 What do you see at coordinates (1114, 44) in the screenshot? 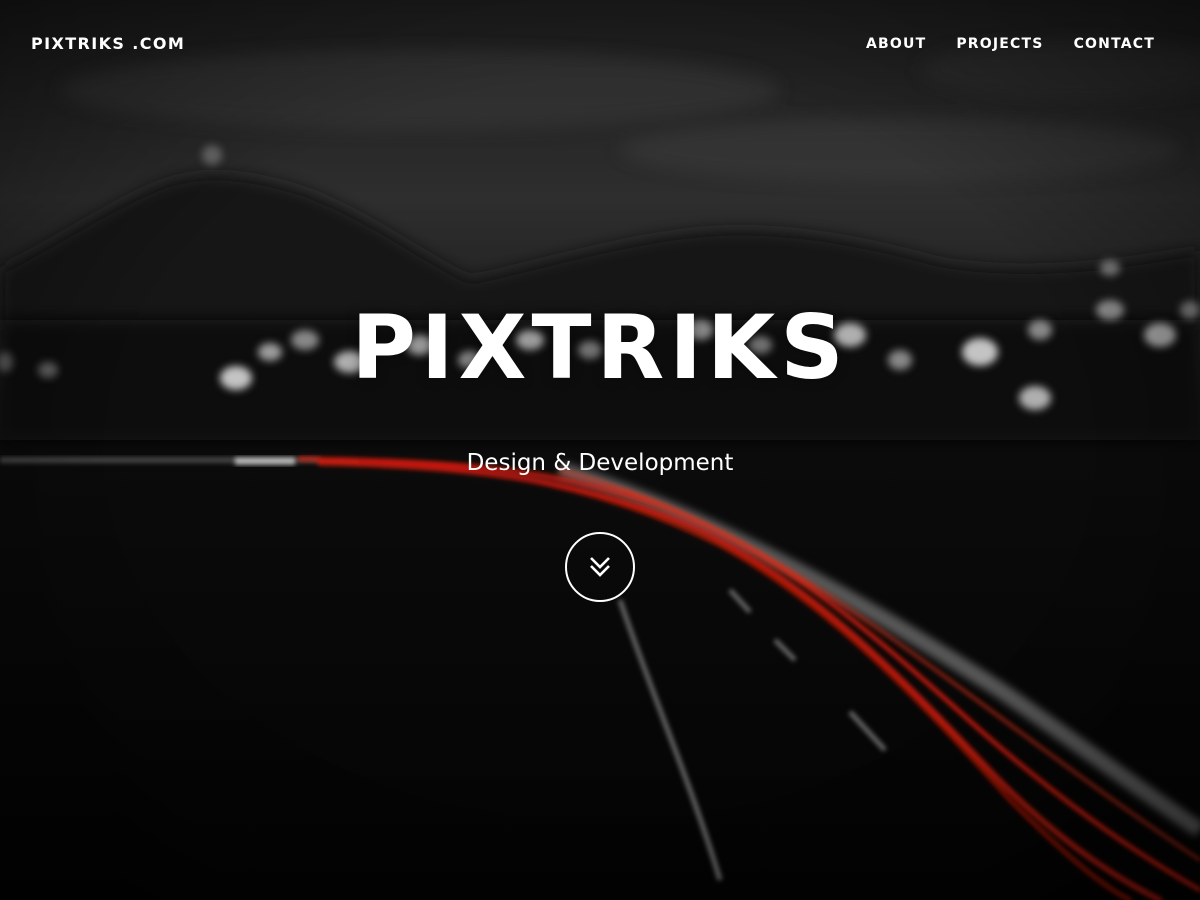
I see `nav-item-contact: CONTACT` at bounding box center [1114, 44].